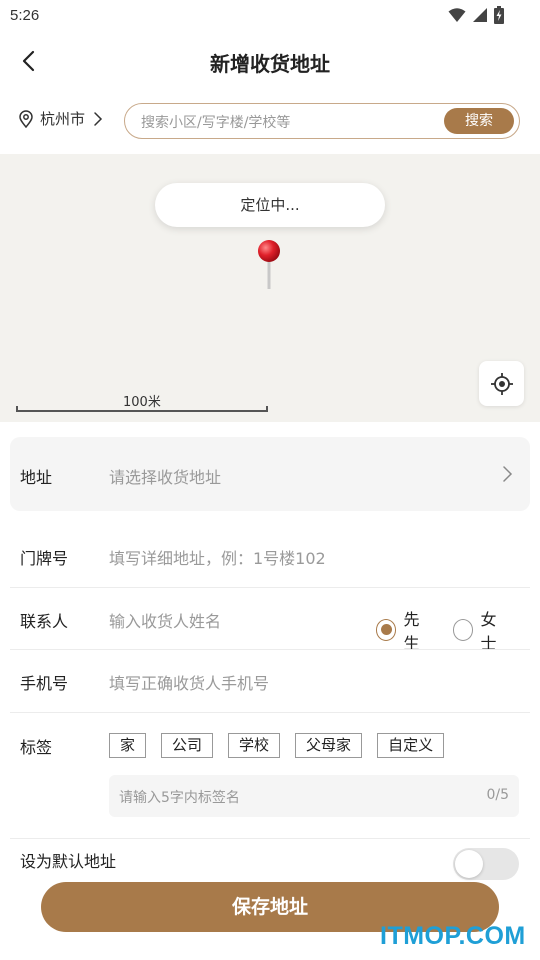  What do you see at coordinates (189, 682) in the screenshot?
I see `phone-input: 填写正确收货人手机号` at bounding box center [189, 682].